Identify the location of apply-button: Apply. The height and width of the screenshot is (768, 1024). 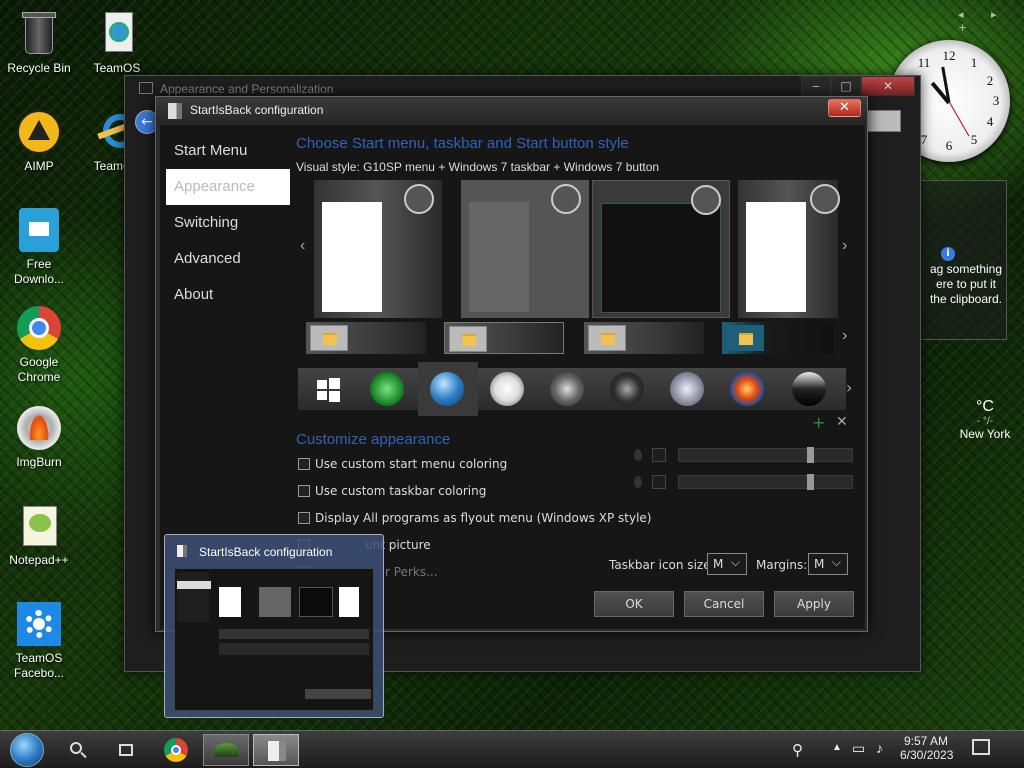
(814, 604).